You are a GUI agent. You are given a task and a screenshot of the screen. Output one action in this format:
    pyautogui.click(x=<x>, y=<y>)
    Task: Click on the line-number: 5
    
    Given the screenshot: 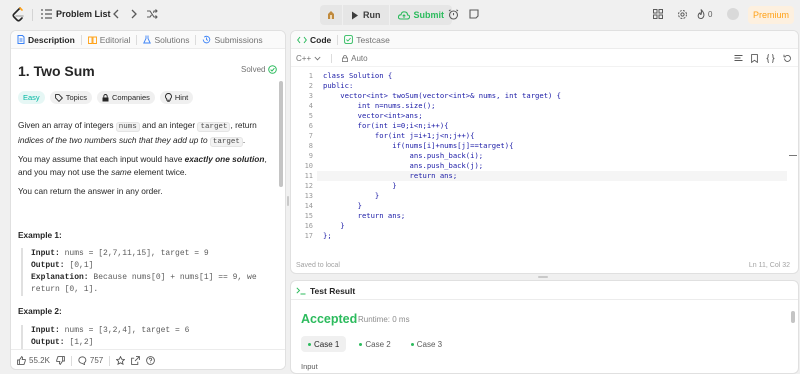 What is the action you would take?
    pyautogui.click(x=310, y=116)
    